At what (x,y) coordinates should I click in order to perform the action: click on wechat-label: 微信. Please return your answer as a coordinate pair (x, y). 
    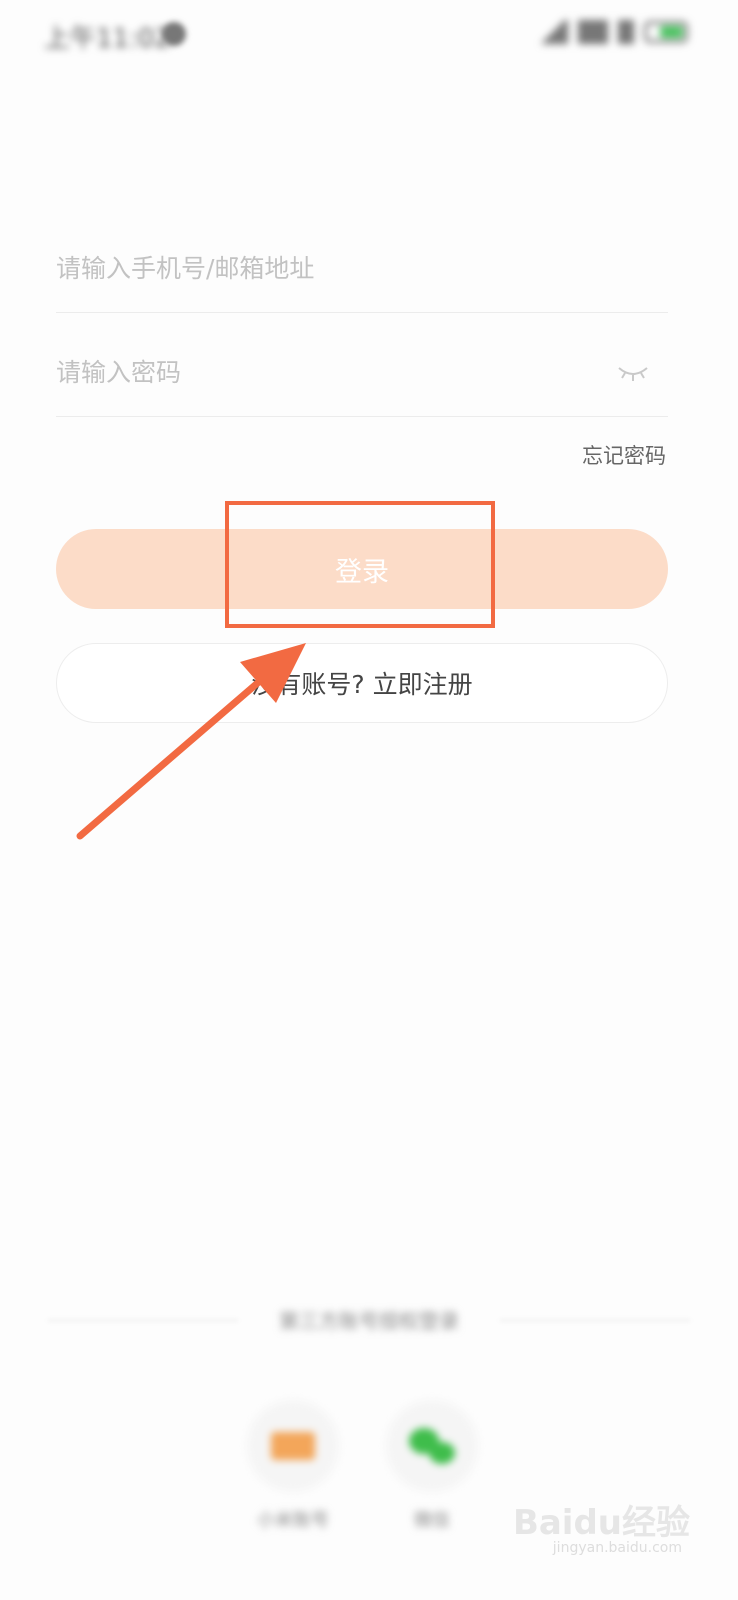
    Looking at the image, I should click on (432, 1520).